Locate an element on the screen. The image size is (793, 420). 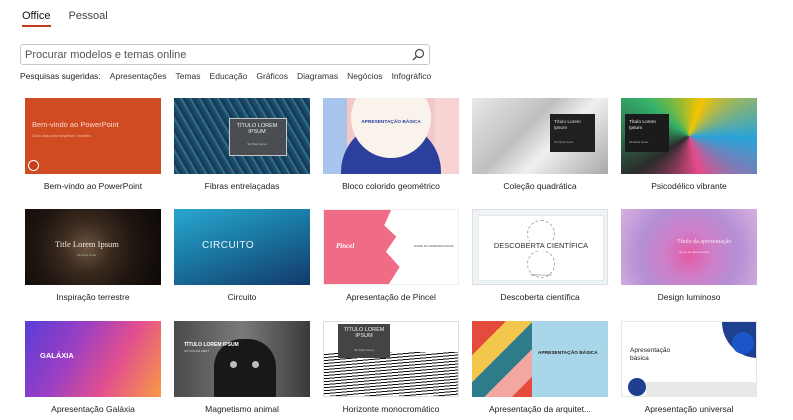
suggested-searches-label: Pesquisas sugeridas: is located at coordinates (60, 76).